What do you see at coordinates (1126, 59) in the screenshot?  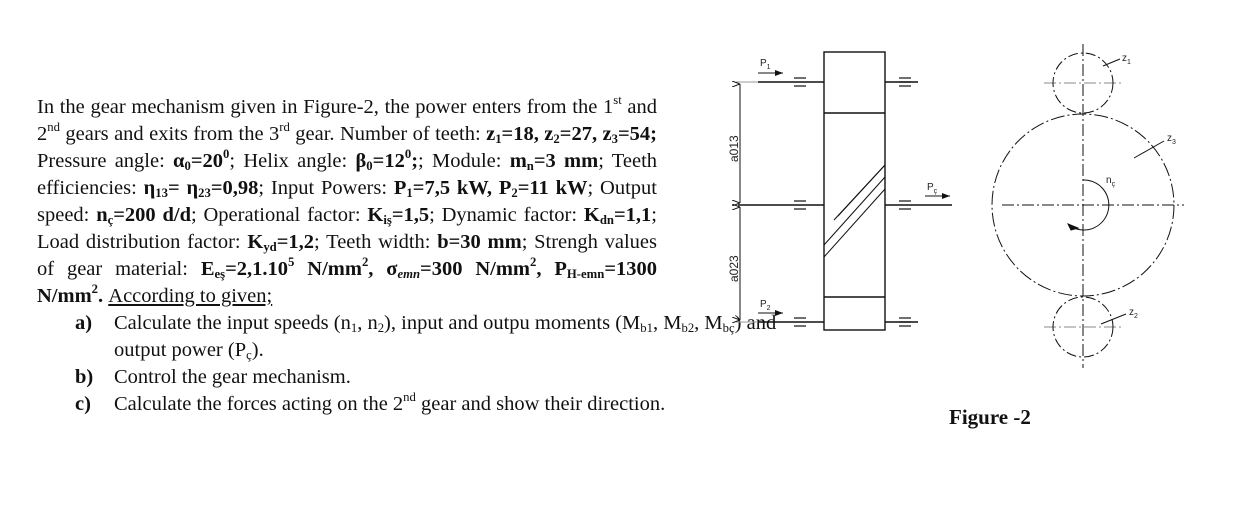 I see `label-z1: z1` at bounding box center [1126, 59].